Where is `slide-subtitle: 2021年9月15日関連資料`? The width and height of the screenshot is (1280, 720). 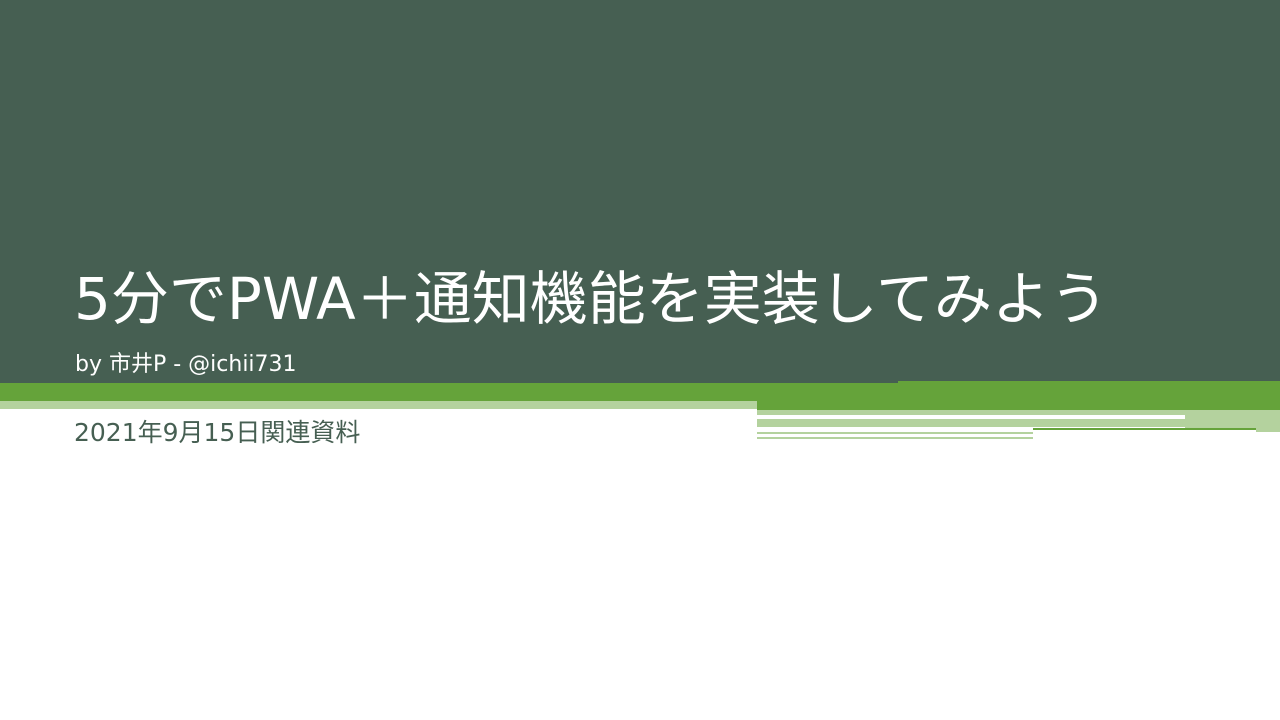
slide-subtitle: 2021年9月15日関連資料 is located at coordinates (217, 432).